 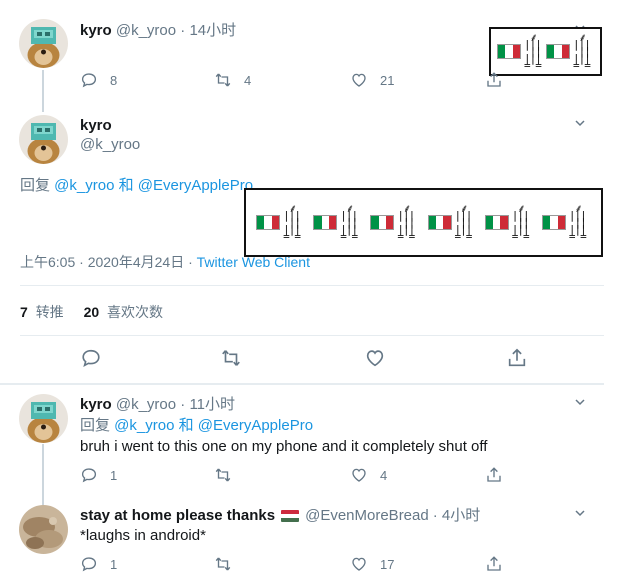 I want to click on like-button: 4, so click(x=368, y=475).